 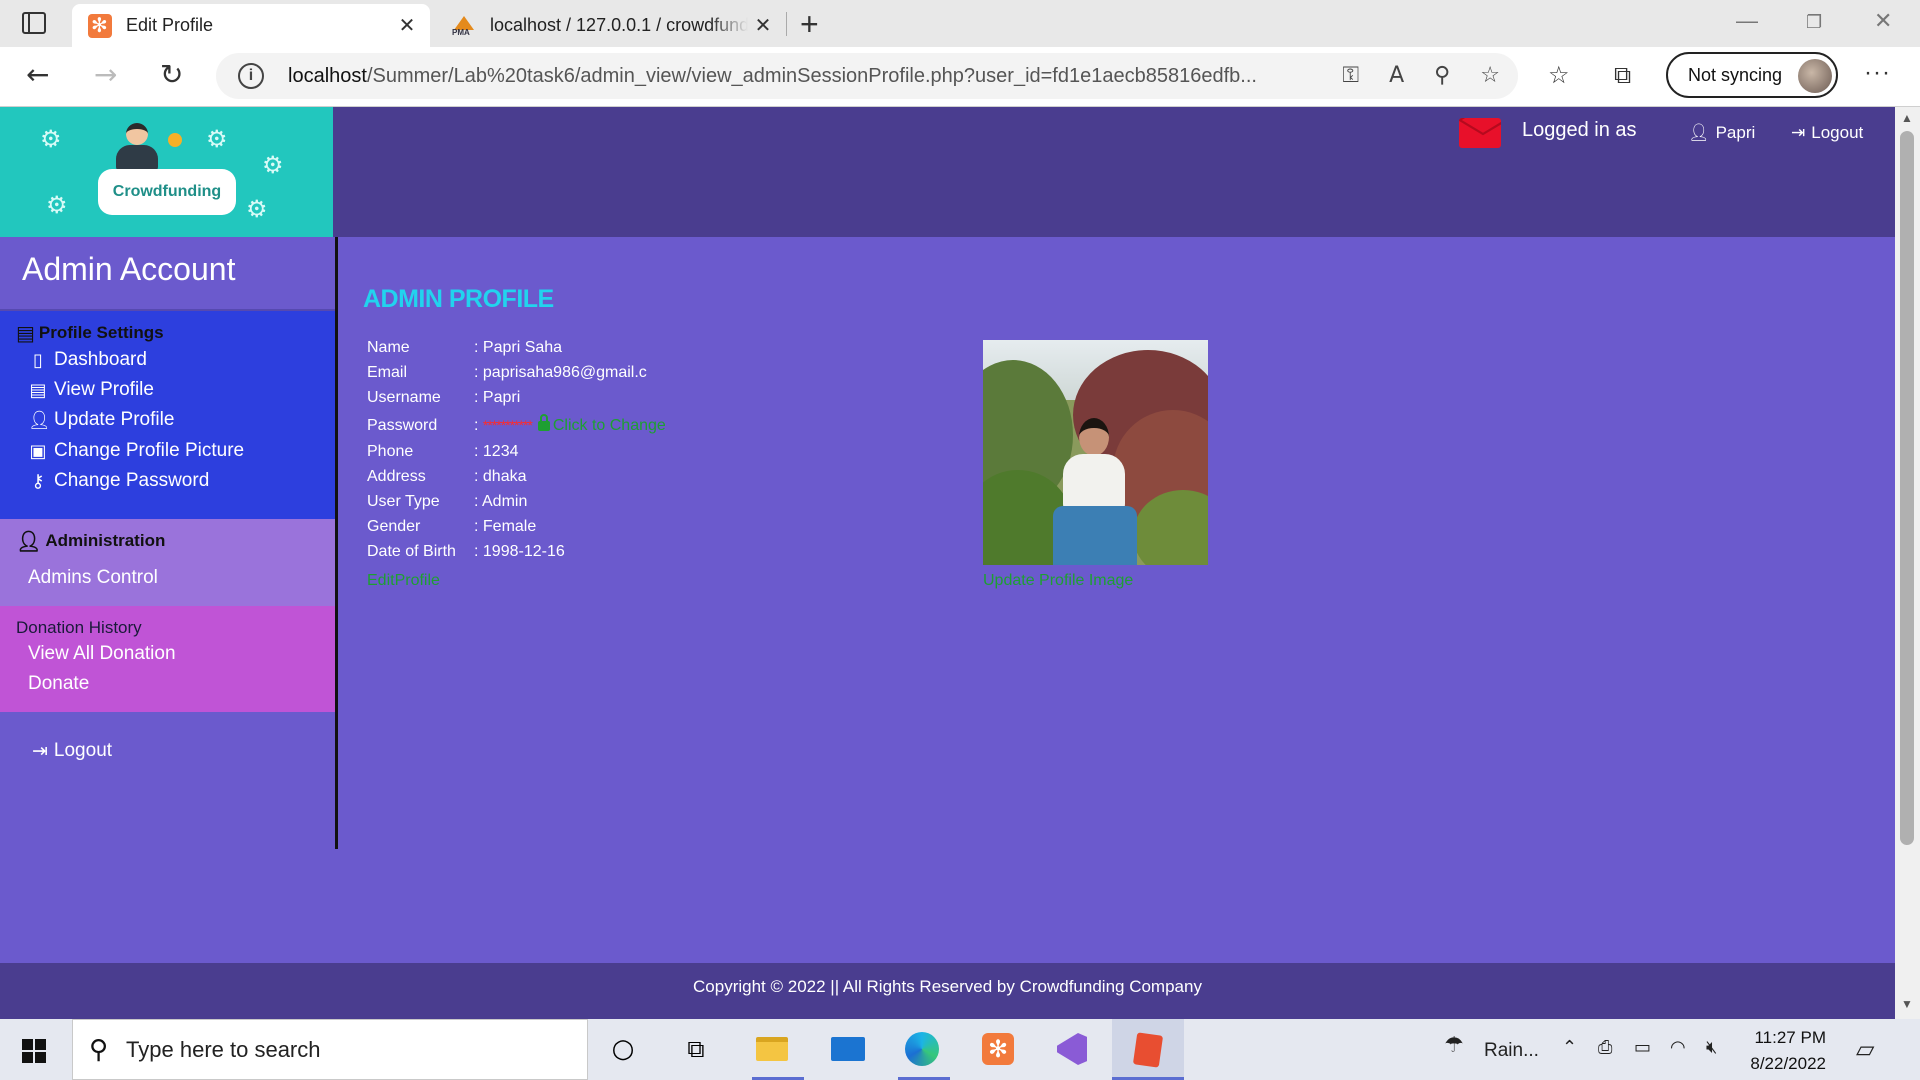 I want to click on tablet-icon: ▯, so click(x=38, y=360).